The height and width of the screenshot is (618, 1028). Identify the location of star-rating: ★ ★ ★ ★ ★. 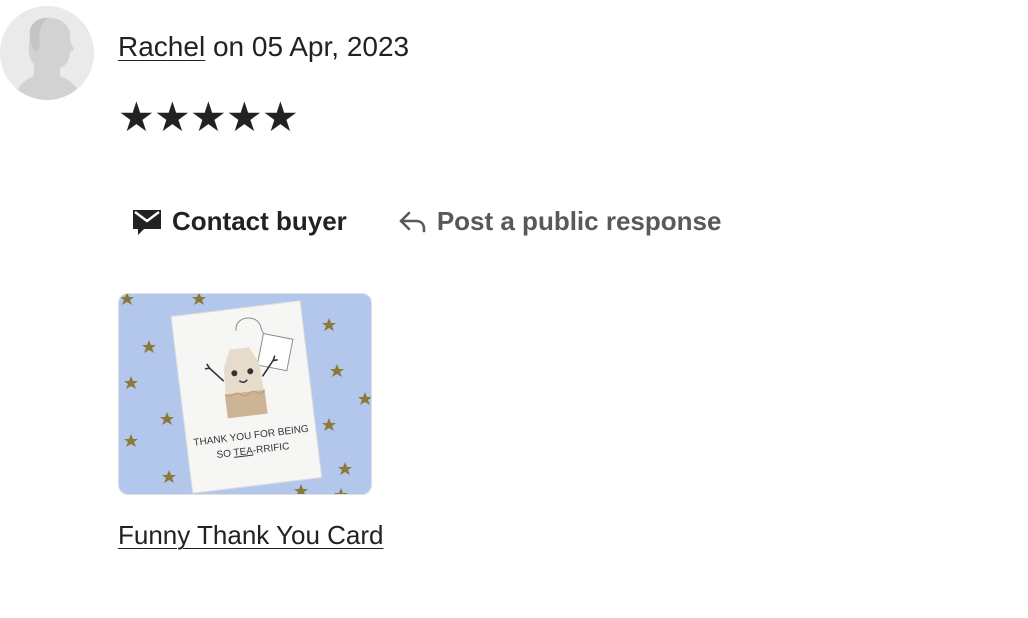
(208, 117).